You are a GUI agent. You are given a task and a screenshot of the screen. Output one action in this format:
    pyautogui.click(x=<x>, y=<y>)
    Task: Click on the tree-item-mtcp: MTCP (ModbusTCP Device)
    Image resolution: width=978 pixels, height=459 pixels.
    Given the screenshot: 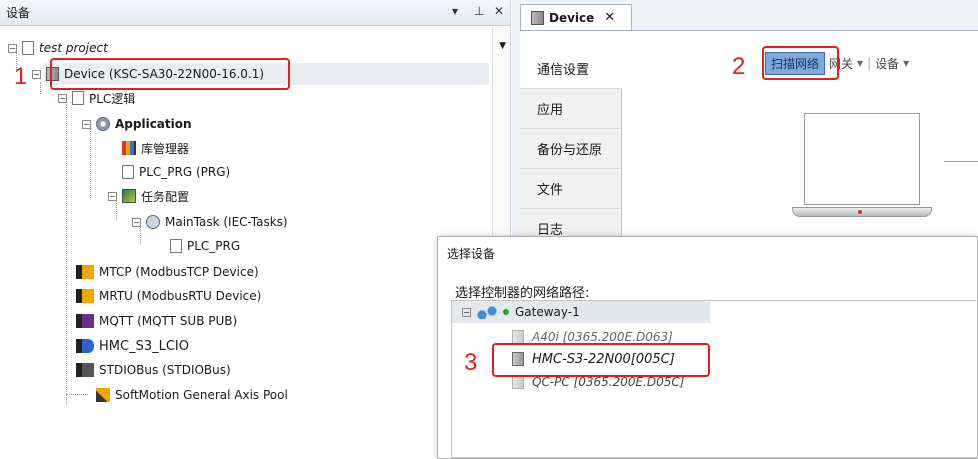 What is the action you would take?
    pyautogui.click(x=167, y=272)
    